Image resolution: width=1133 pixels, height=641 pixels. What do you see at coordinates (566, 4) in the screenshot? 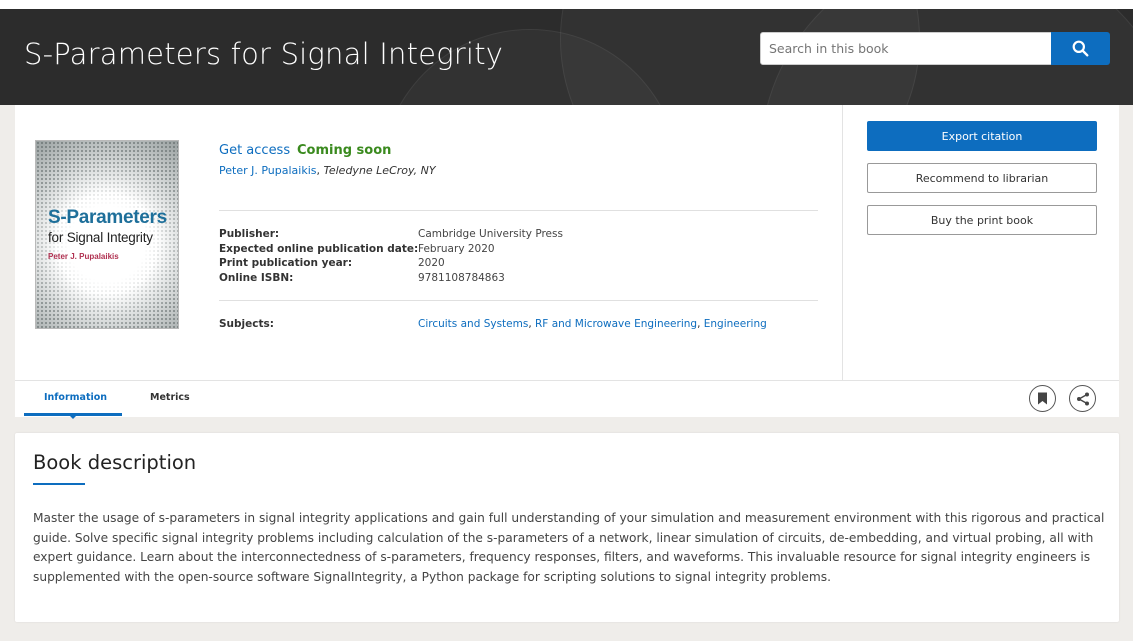
I see `top-strip` at bounding box center [566, 4].